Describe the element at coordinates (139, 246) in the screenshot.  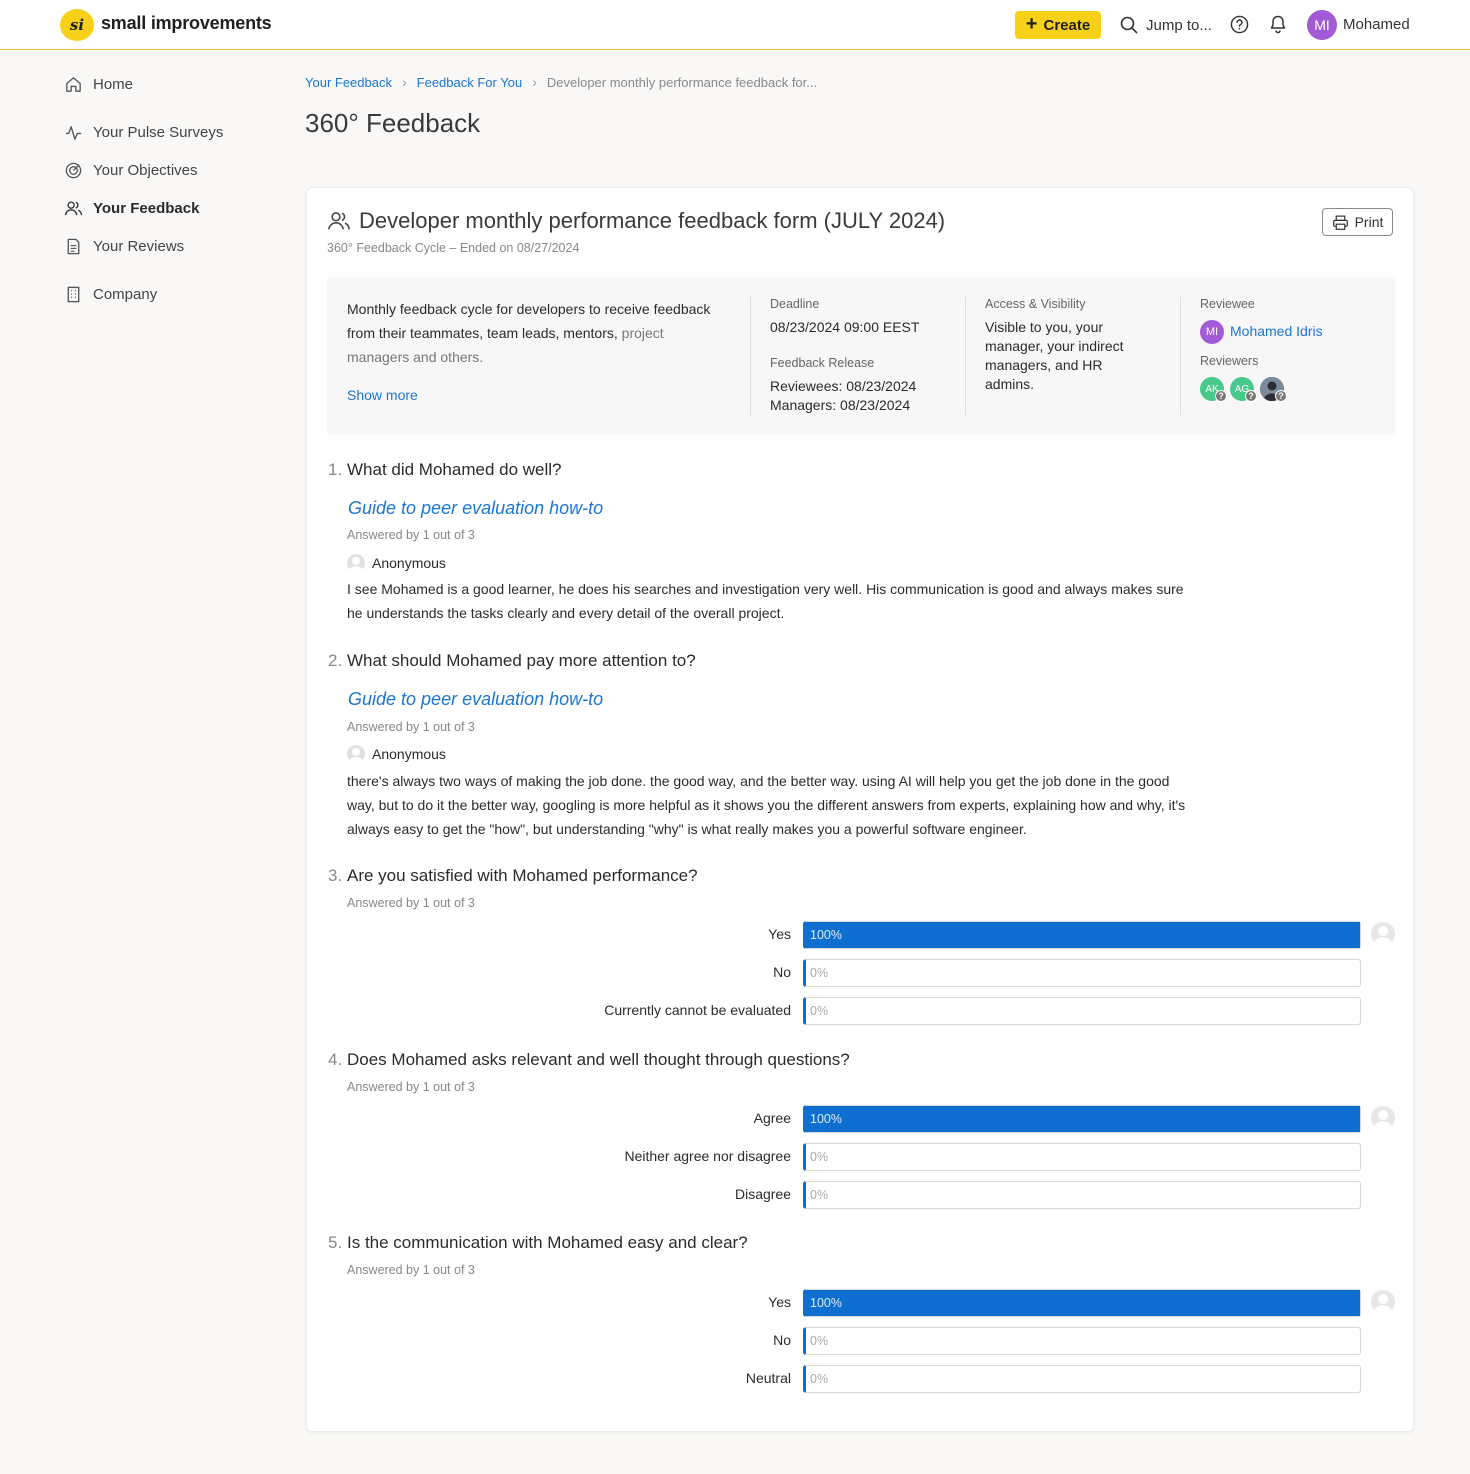
I see `sidebar-item-label: Your Reviews` at that location.